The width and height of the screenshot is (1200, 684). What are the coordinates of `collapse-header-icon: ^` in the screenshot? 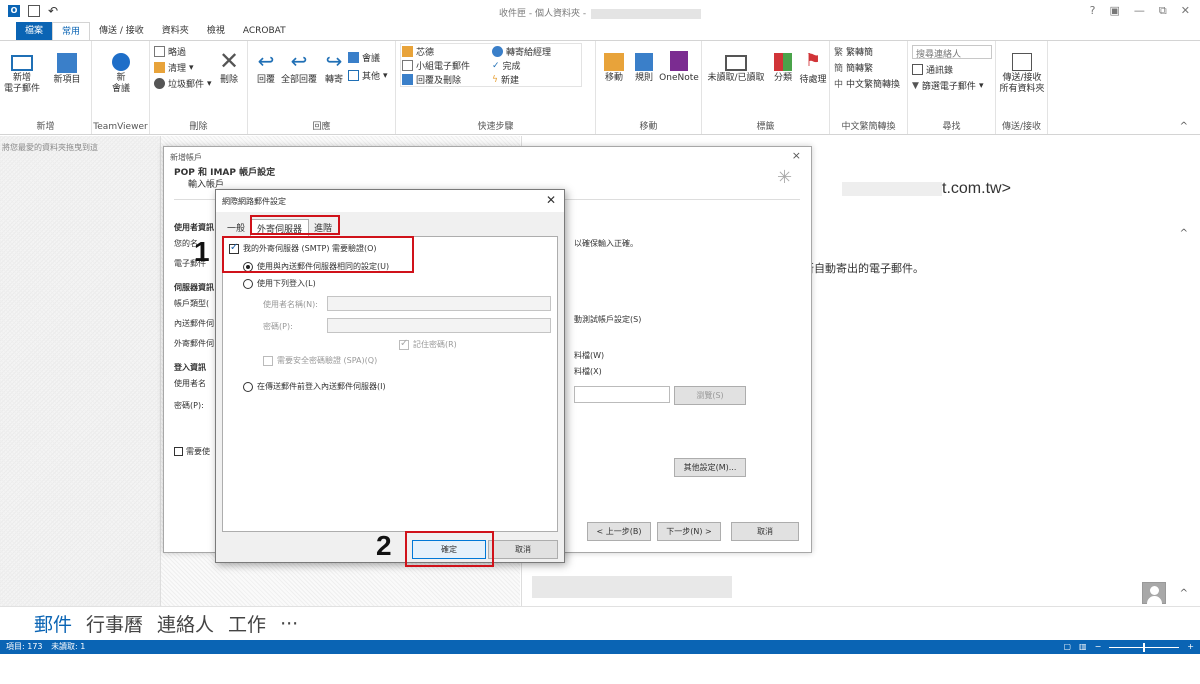 It's located at (1184, 233).